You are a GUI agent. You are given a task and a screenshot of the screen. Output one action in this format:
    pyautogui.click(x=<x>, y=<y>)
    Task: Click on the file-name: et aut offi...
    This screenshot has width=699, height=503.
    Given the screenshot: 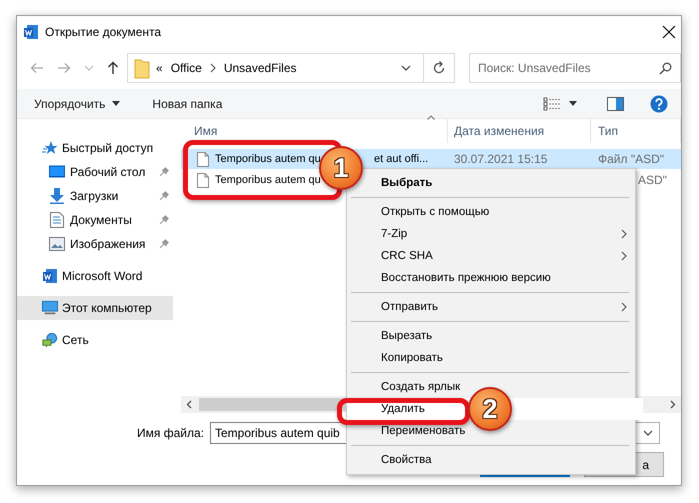 What is the action you would take?
    pyautogui.click(x=401, y=159)
    